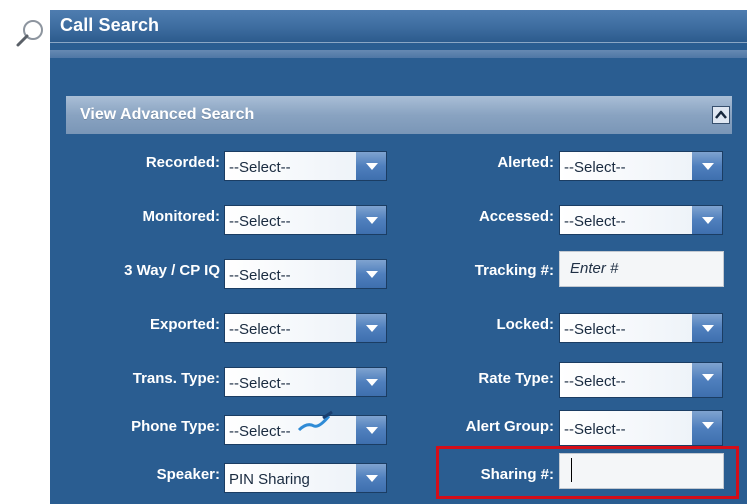  What do you see at coordinates (641, 269) in the screenshot?
I see `tracking-number-input: Enter #` at bounding box center [641, 269].